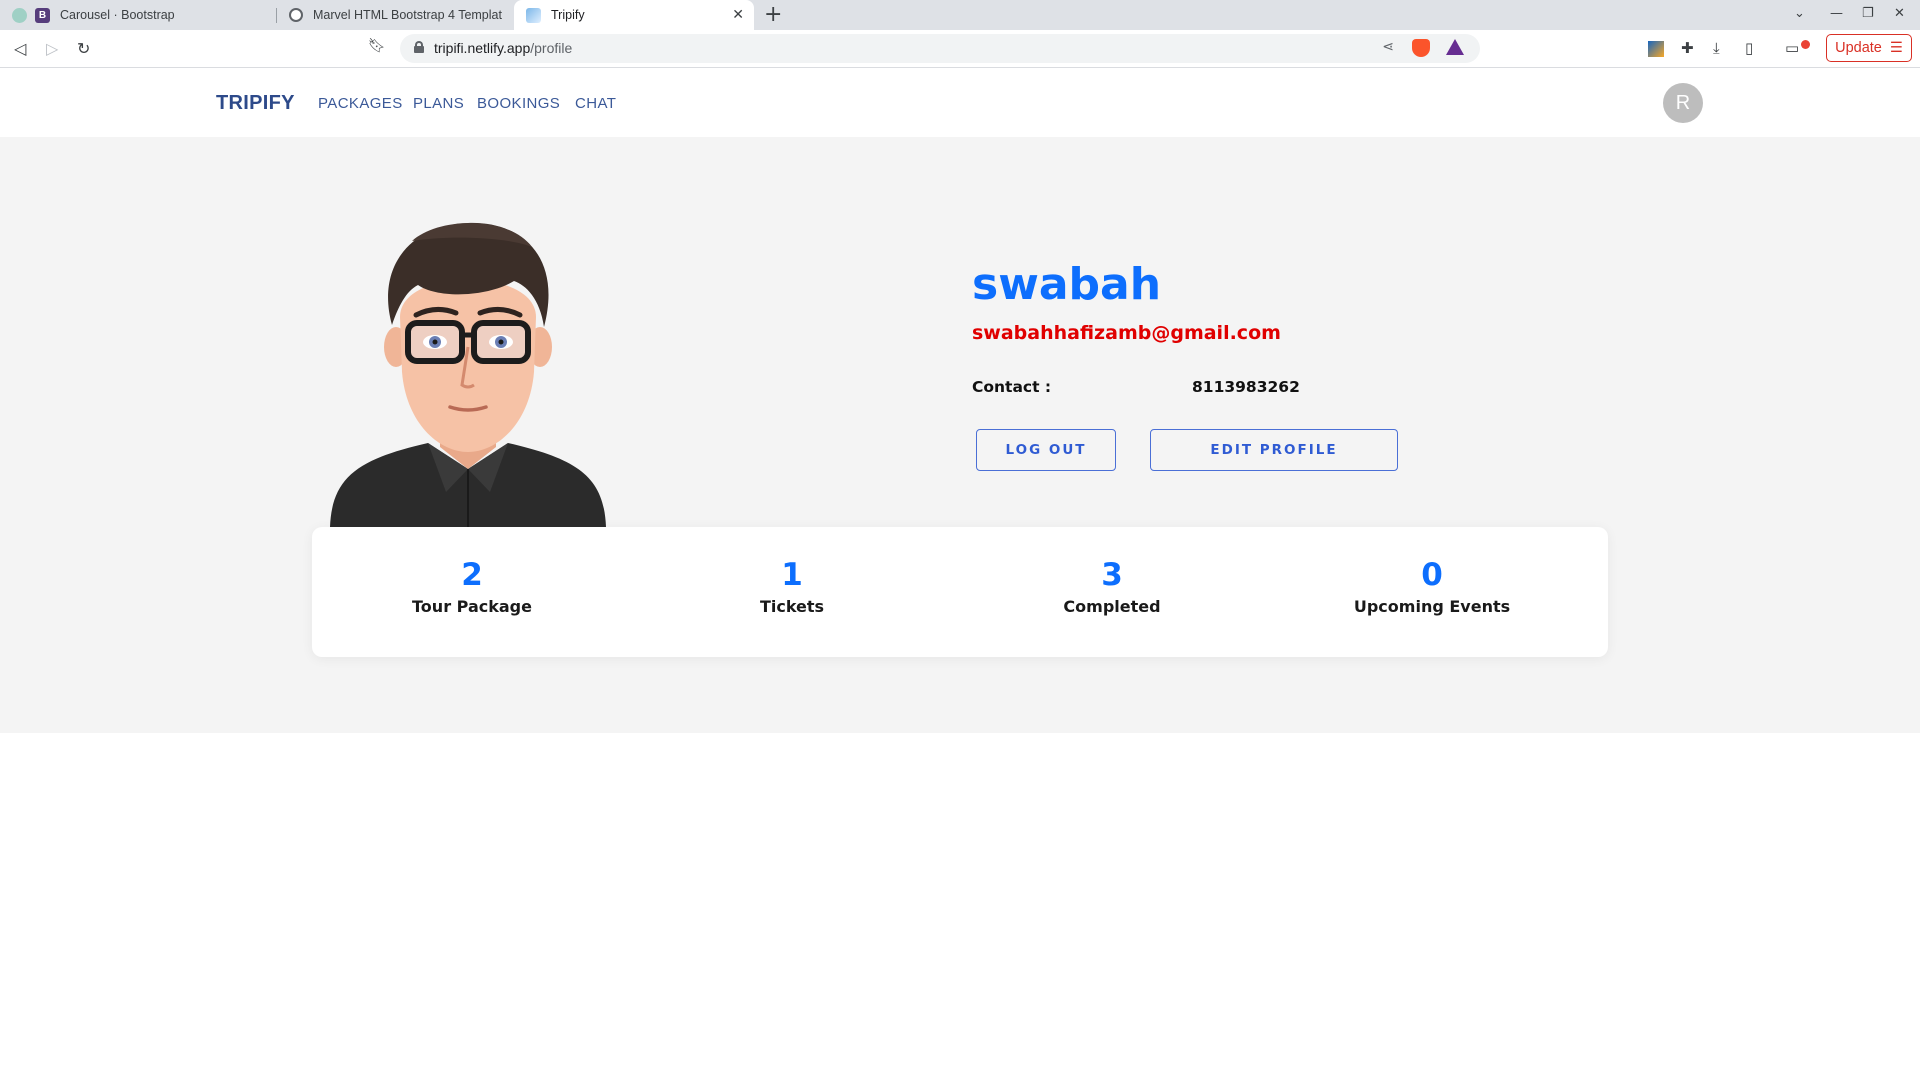  What do you see at coordinates (468, 374) in the screenshot?
I see `profile-avatar-image` at bounding box center [468, 374].